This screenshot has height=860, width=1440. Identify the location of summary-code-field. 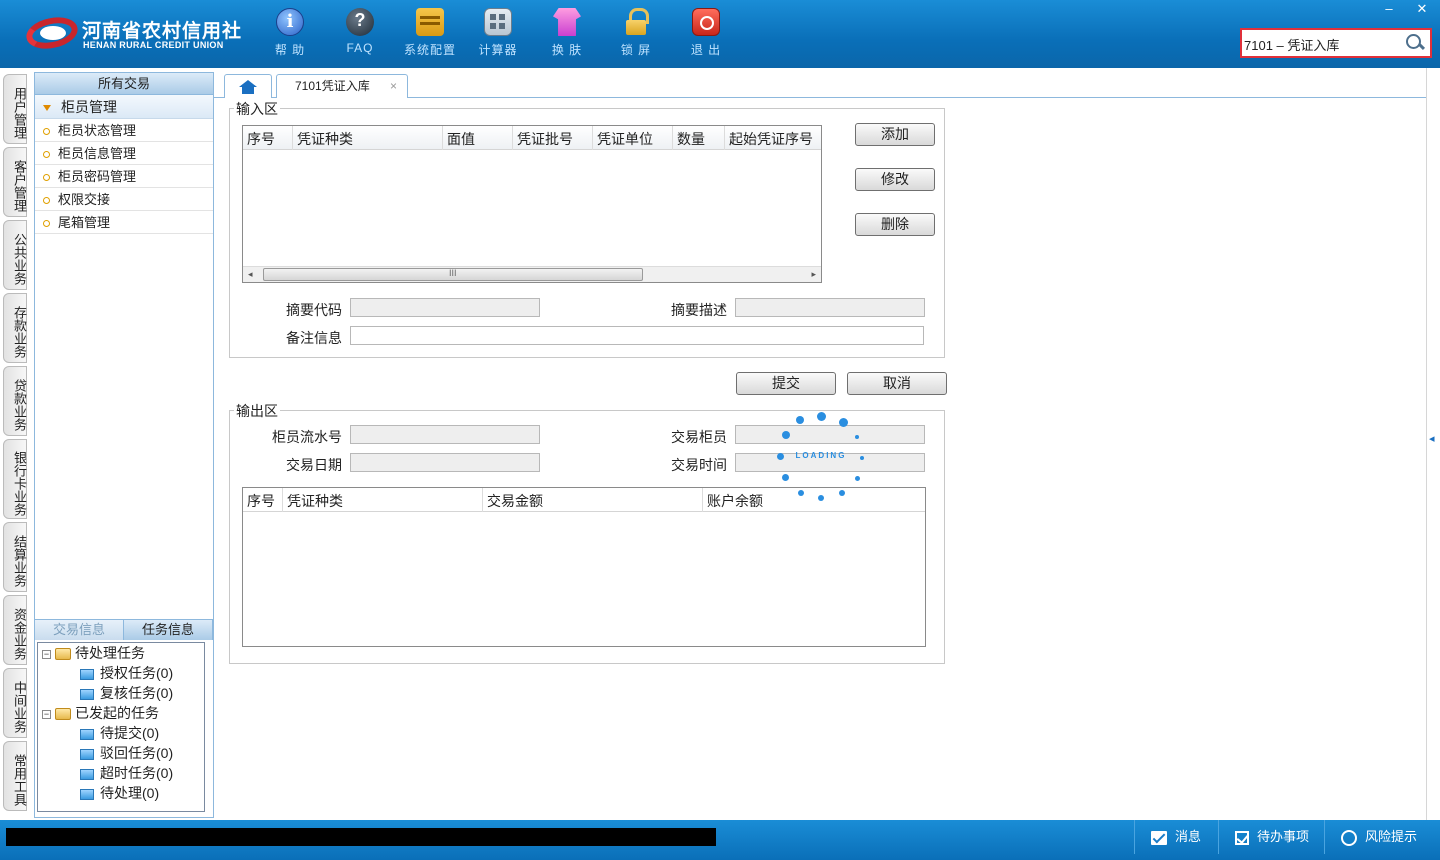
(445, 307).